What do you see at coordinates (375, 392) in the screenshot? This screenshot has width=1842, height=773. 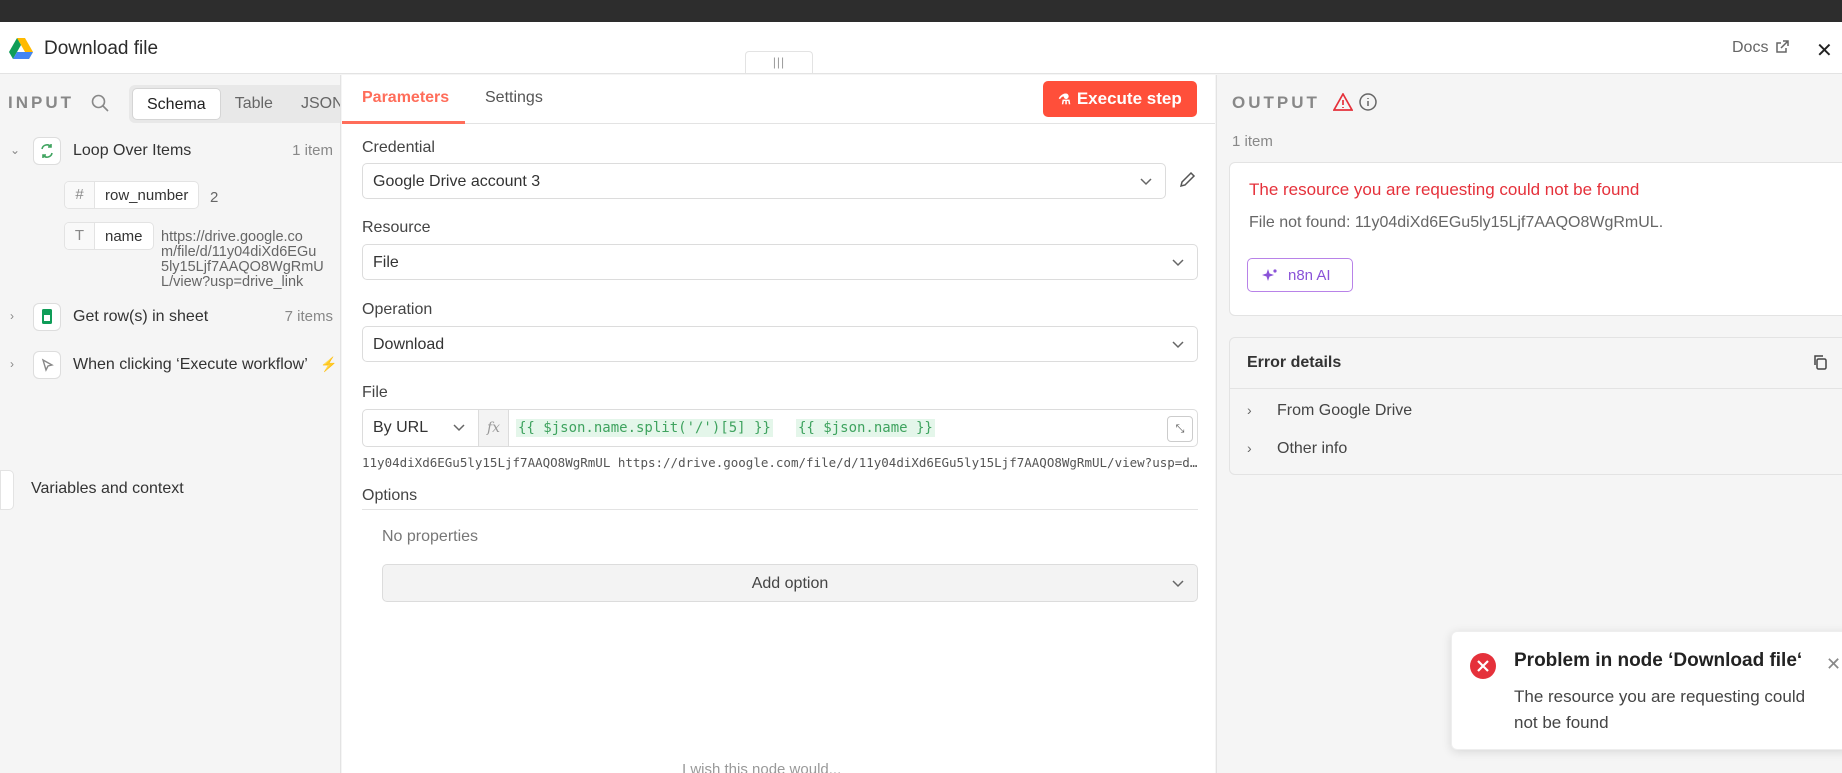 I see `file-label: File` at bounding box center [375, 392].